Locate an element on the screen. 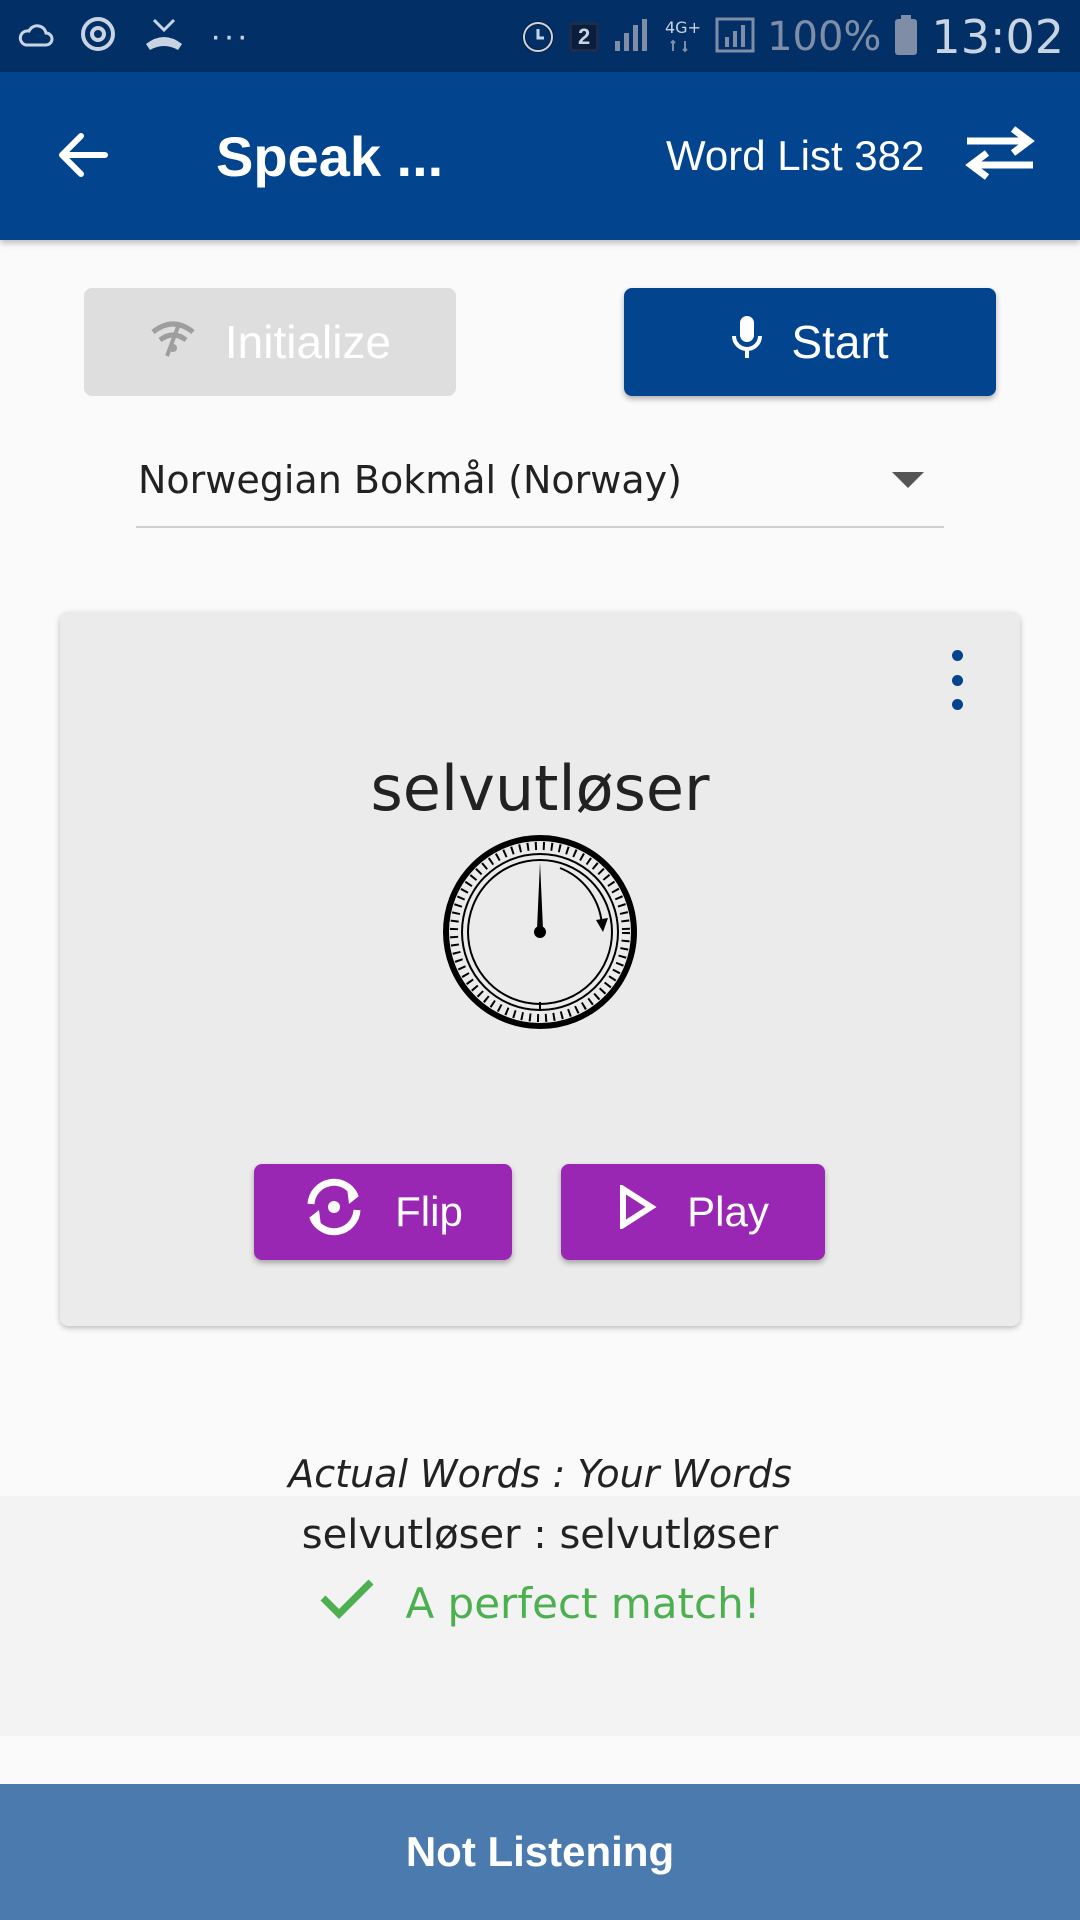  match-status: A perfect match! is located at coordinates (540, 1603).